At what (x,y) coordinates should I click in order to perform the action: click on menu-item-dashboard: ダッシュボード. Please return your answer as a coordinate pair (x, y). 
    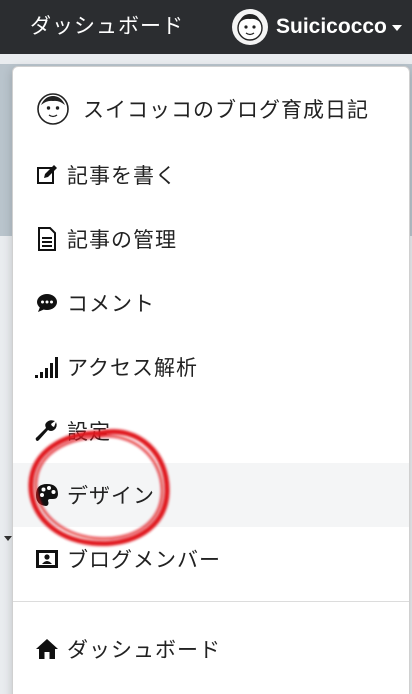
    Looking at the image, I should click on (211, 649).